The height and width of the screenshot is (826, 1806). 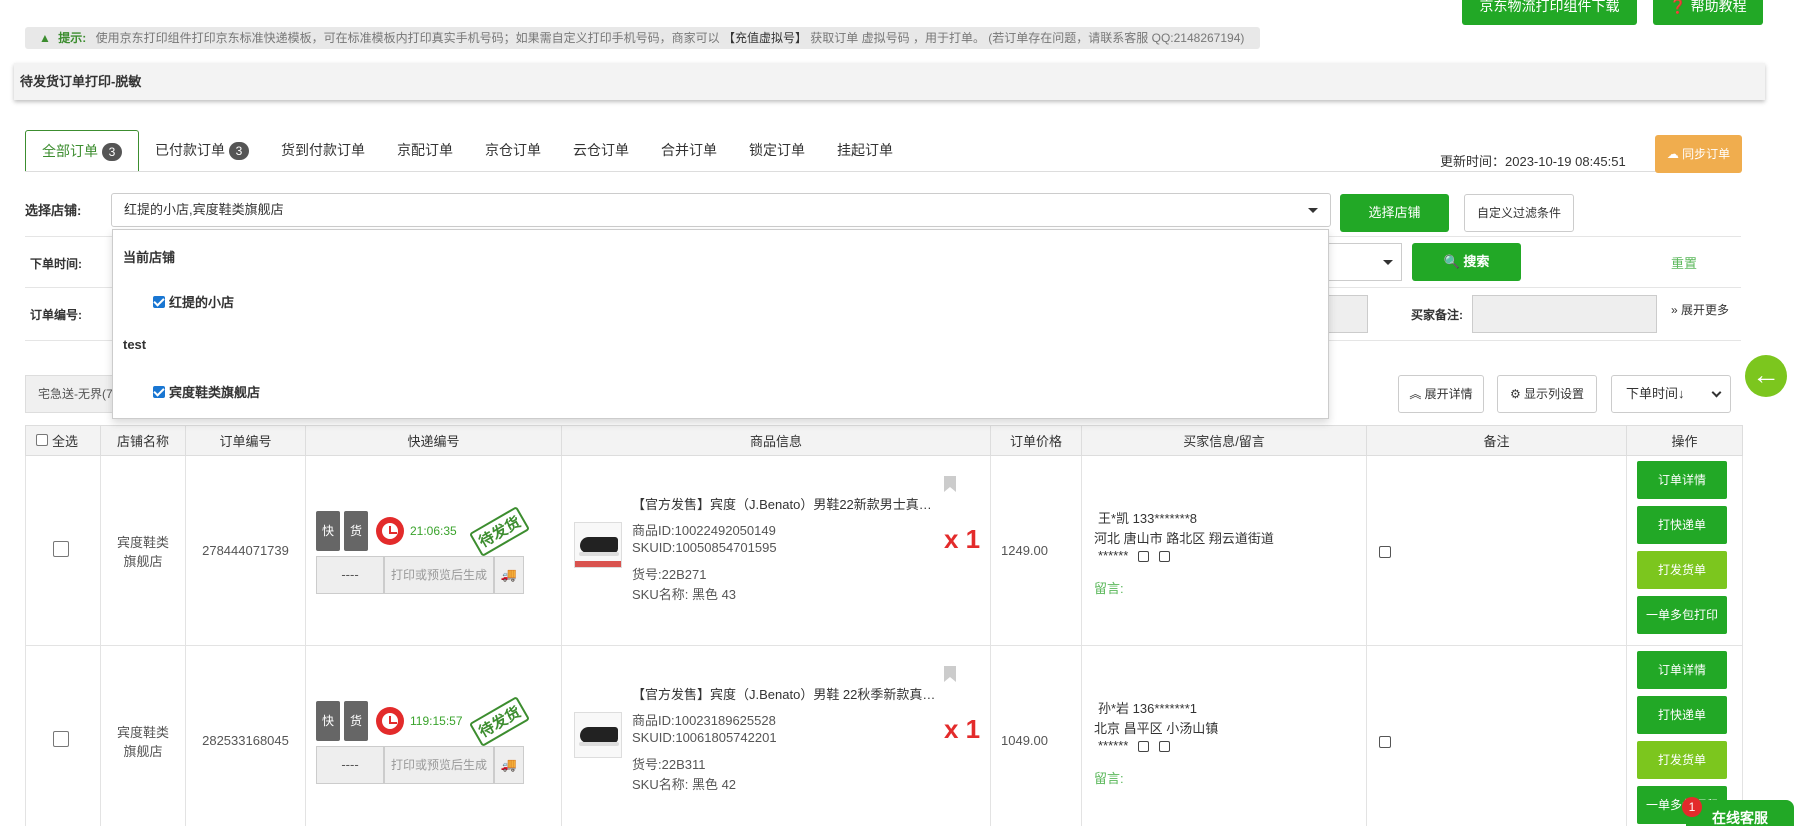 What do you see at coordinates (1156, 728) in the screenshot?
I see `buyer-address: 北京 昌平区 小汤山镇` at bounding box center [1156, 728].